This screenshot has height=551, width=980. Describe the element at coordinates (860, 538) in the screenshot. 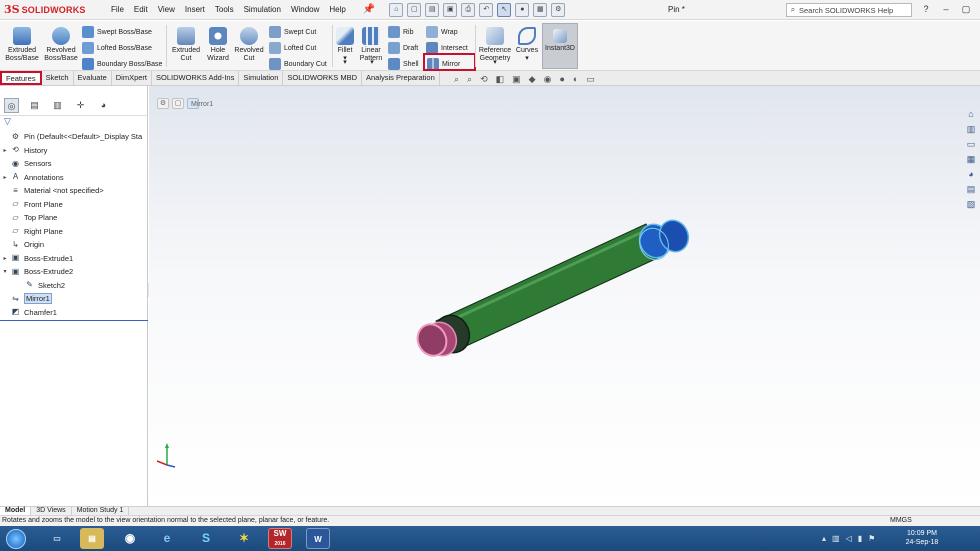

I see `battery-icon: ▮` at that location.